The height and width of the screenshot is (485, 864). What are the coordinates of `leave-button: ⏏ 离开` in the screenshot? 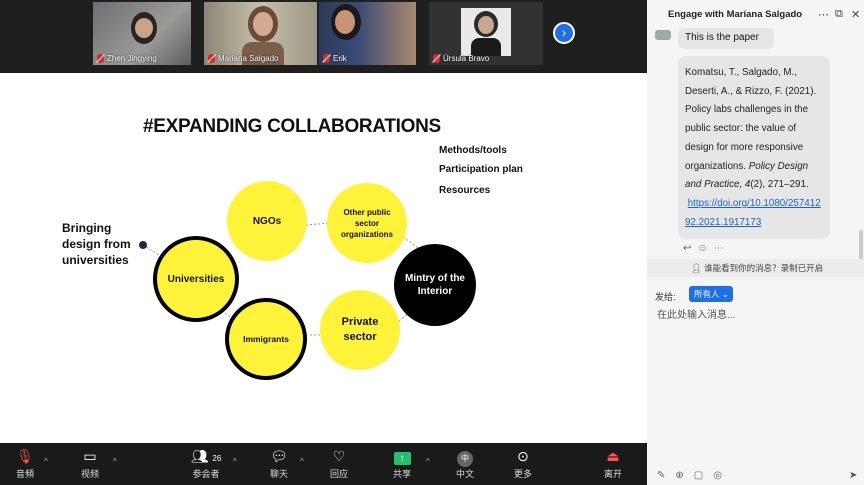 It's located at (613, 463).